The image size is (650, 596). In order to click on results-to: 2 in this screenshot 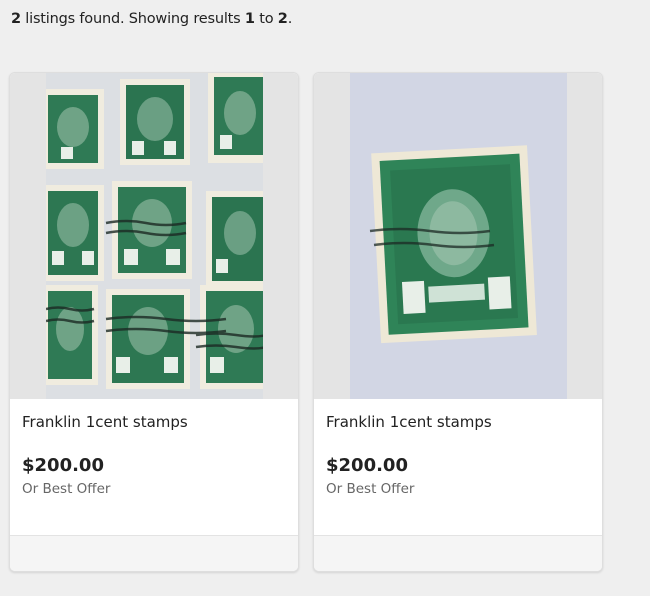, I will do `click(282, 19)`.